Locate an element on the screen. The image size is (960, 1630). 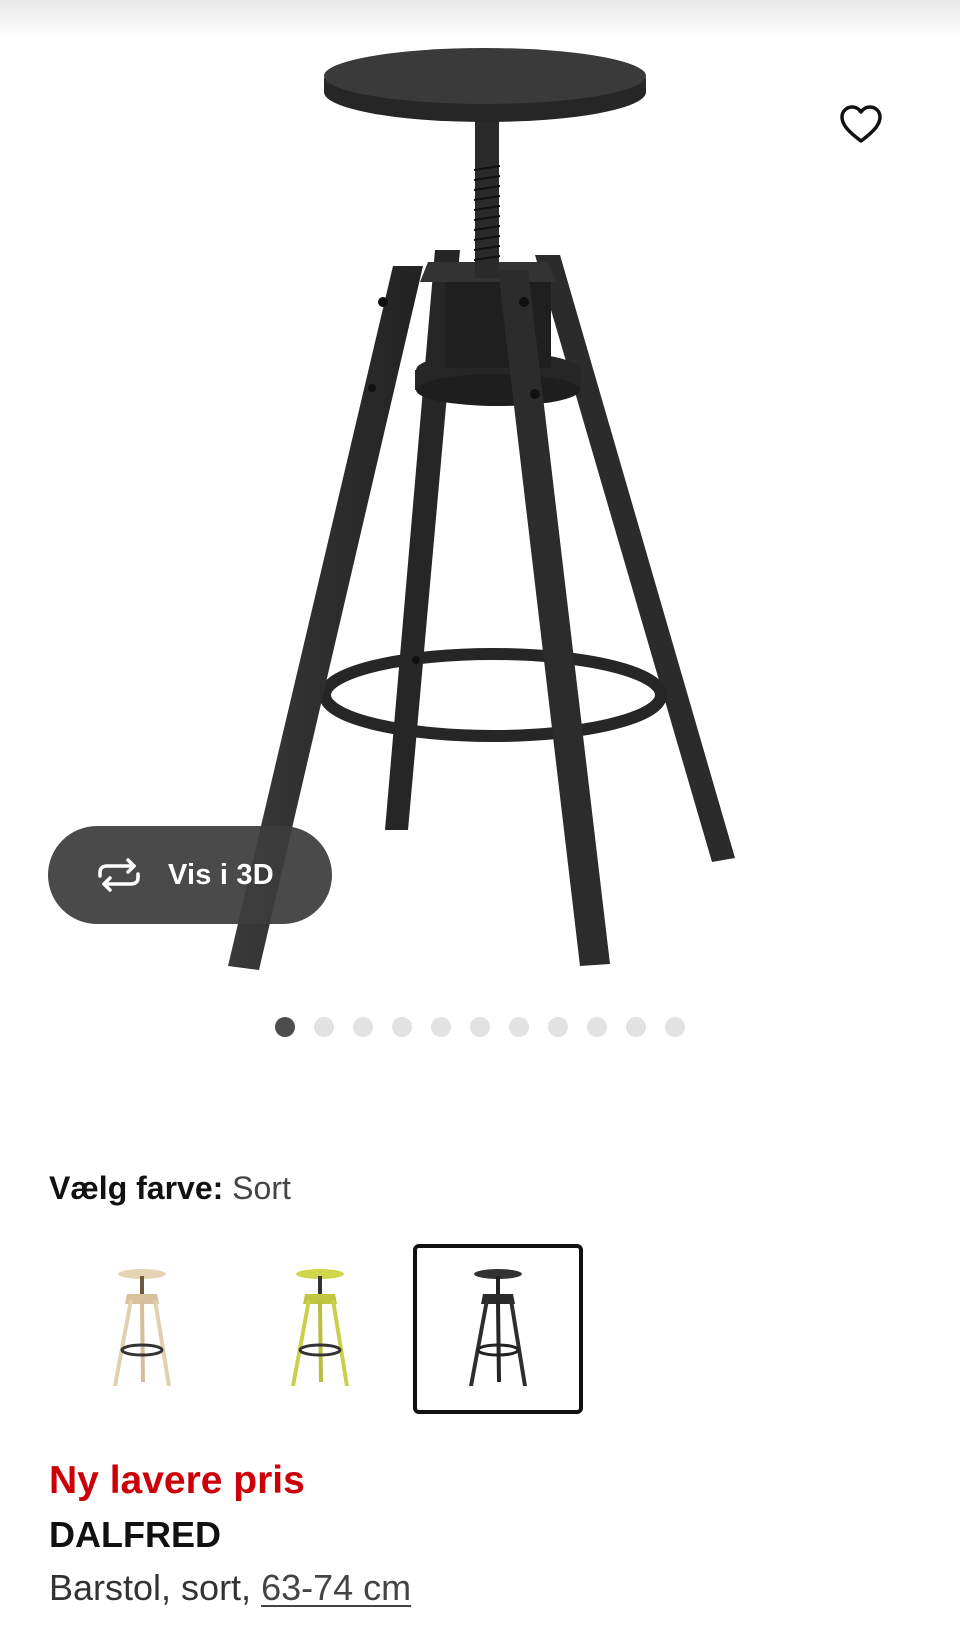
swatch-black is located at coordinates (498, 1329).